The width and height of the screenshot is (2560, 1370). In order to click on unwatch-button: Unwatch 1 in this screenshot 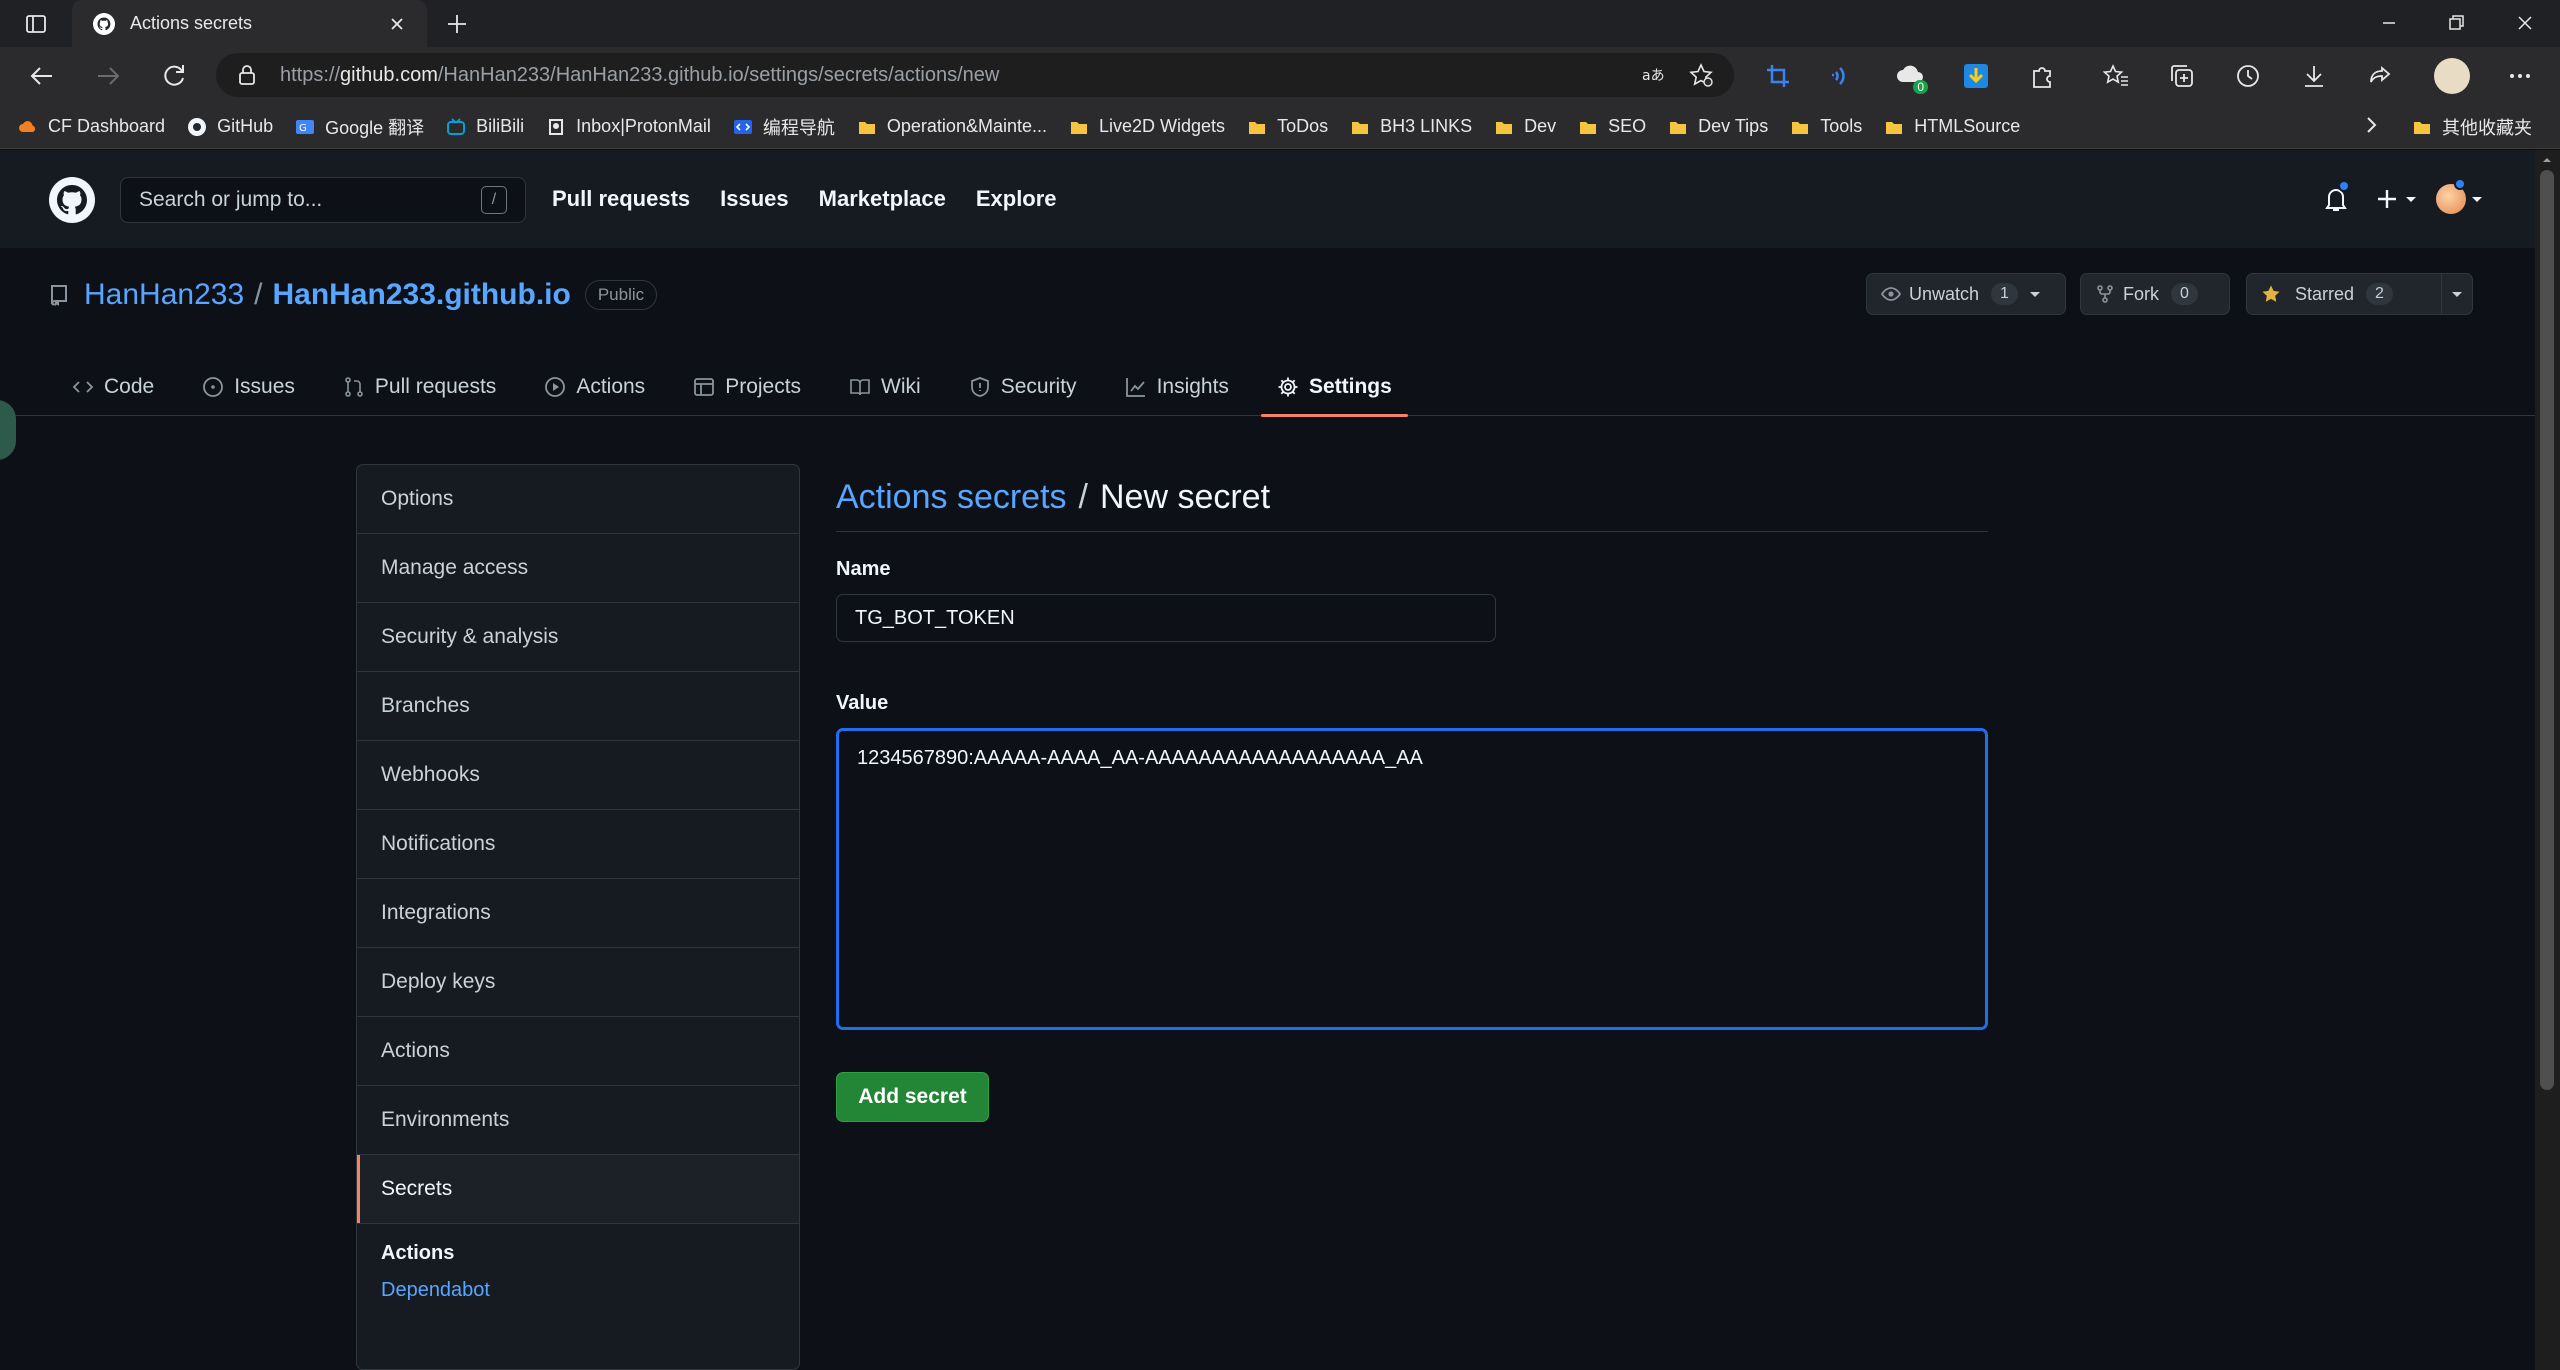, I will do `click(1966, 294)`.